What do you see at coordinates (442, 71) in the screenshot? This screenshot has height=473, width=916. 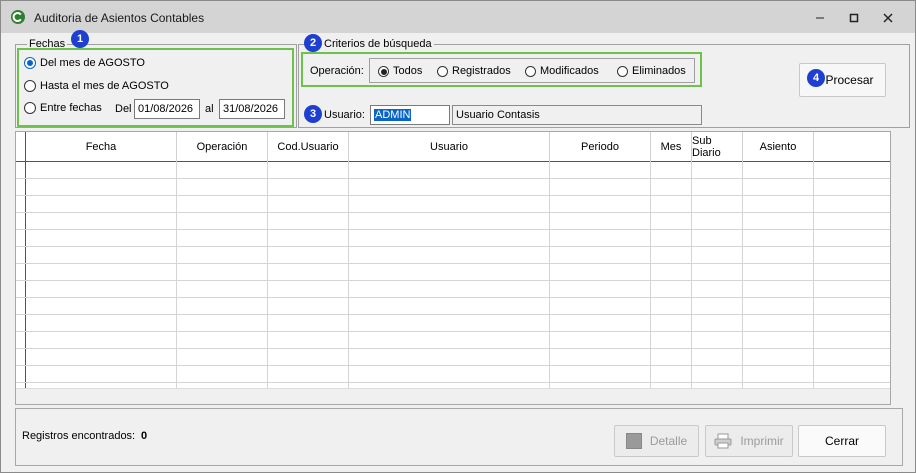 I see `radio-registrados-dot` at bounding box center [442, 71].